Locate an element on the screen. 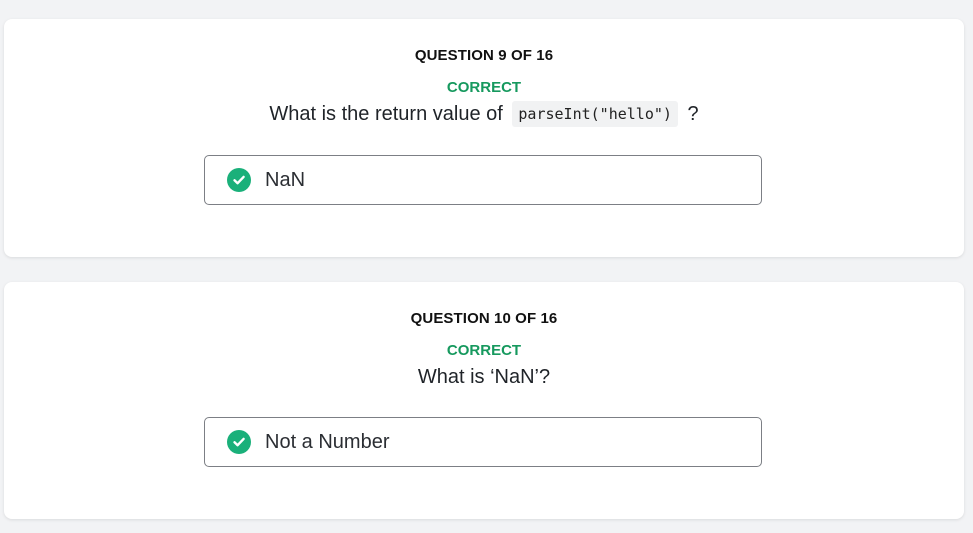 The height and width of the screenshot is (533, 973). answer-label: NaN is located at coordinates (285, 179).